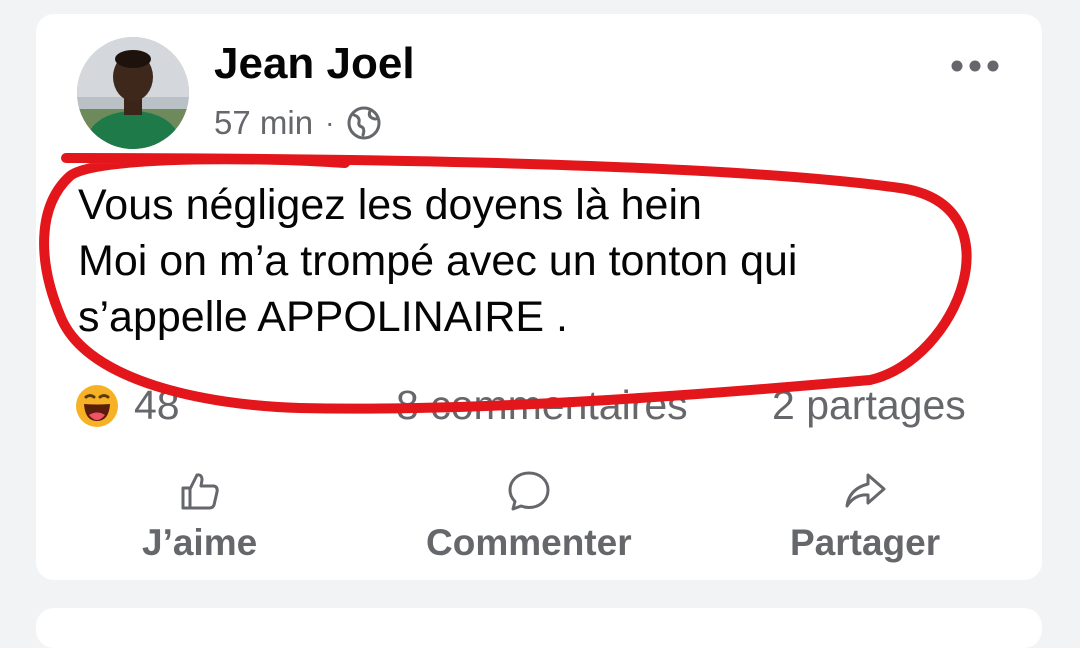 The height and width of the screenshot is (648, 1080). I want to click on comment-count: 8 commentaires, so click(542, 405).